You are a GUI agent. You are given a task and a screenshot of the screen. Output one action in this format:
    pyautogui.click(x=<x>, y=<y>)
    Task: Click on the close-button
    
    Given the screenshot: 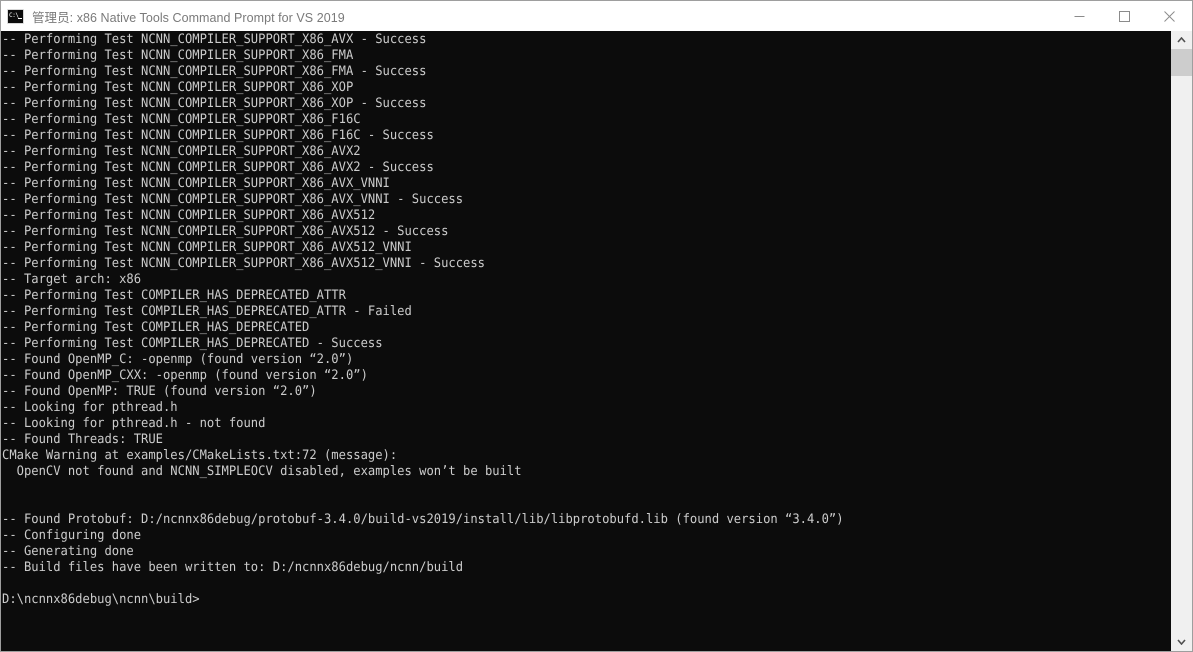 What is the action you would take?
    pyautogui.click(x=1169, y=16)
    